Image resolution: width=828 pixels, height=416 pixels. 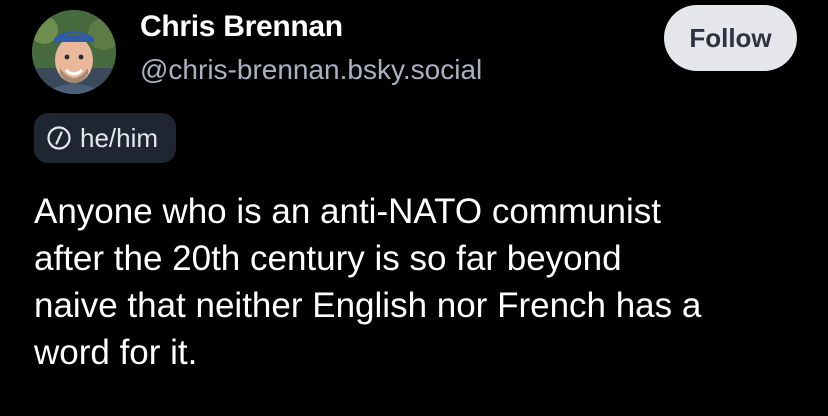 I want to click on slash-circle-icon, so click(x=59, y=138).